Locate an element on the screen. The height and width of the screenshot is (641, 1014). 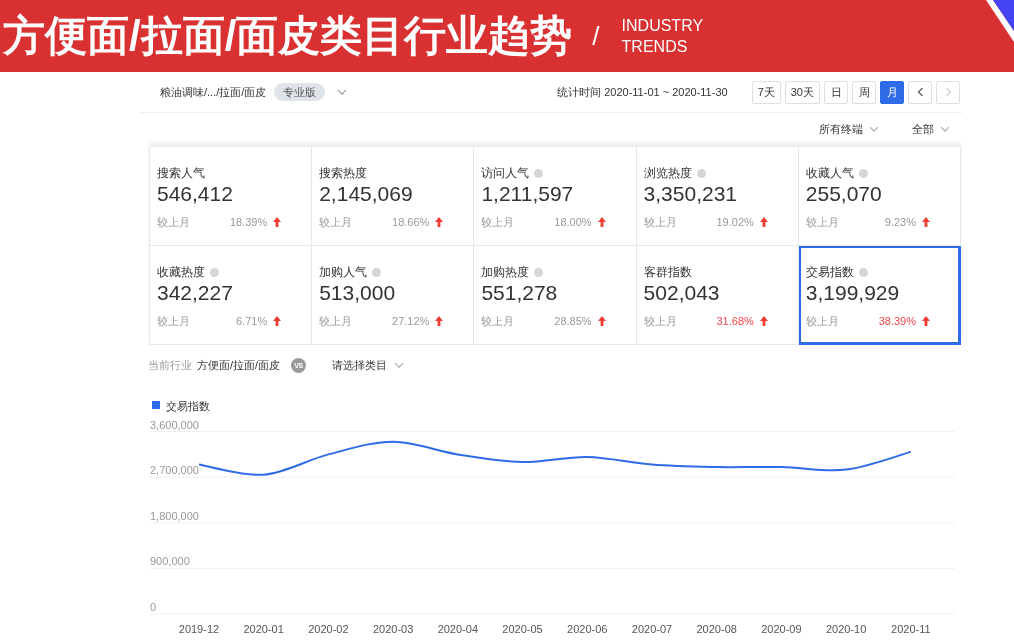
chevron-left-icon is located at coordinates (920, 92).